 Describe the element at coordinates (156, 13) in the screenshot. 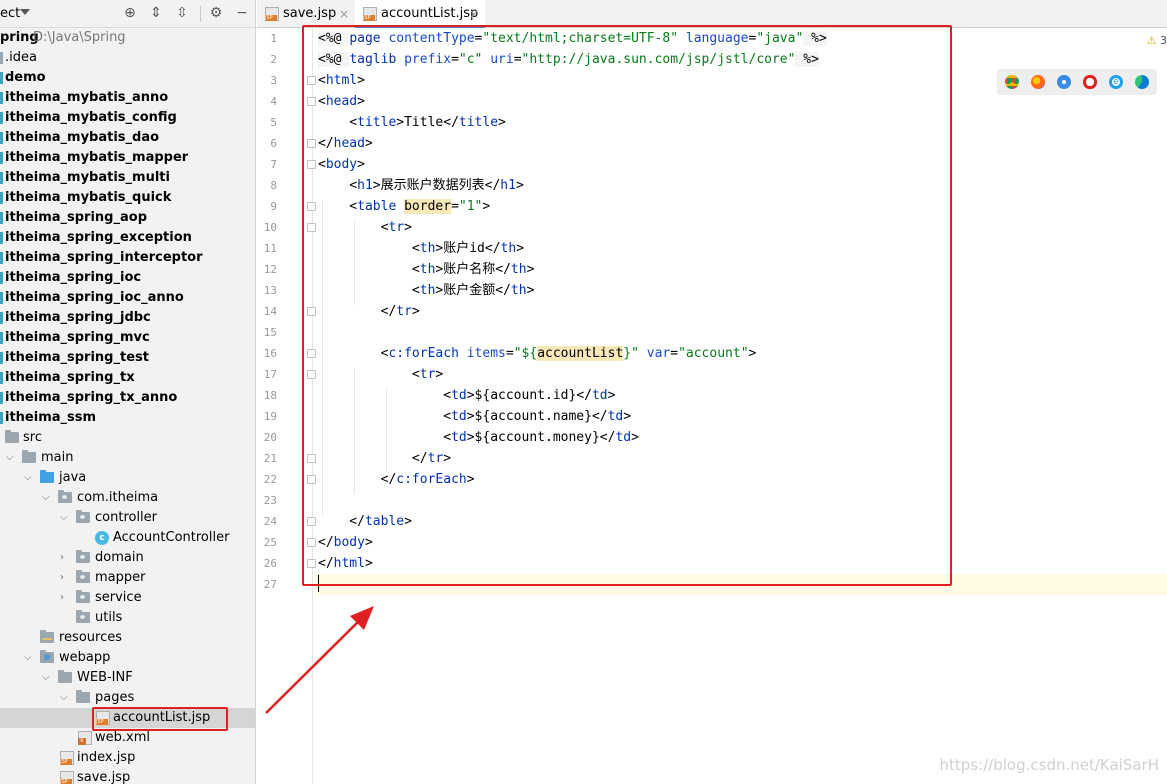

I see `expand-all-icon: ⇕` at that location.